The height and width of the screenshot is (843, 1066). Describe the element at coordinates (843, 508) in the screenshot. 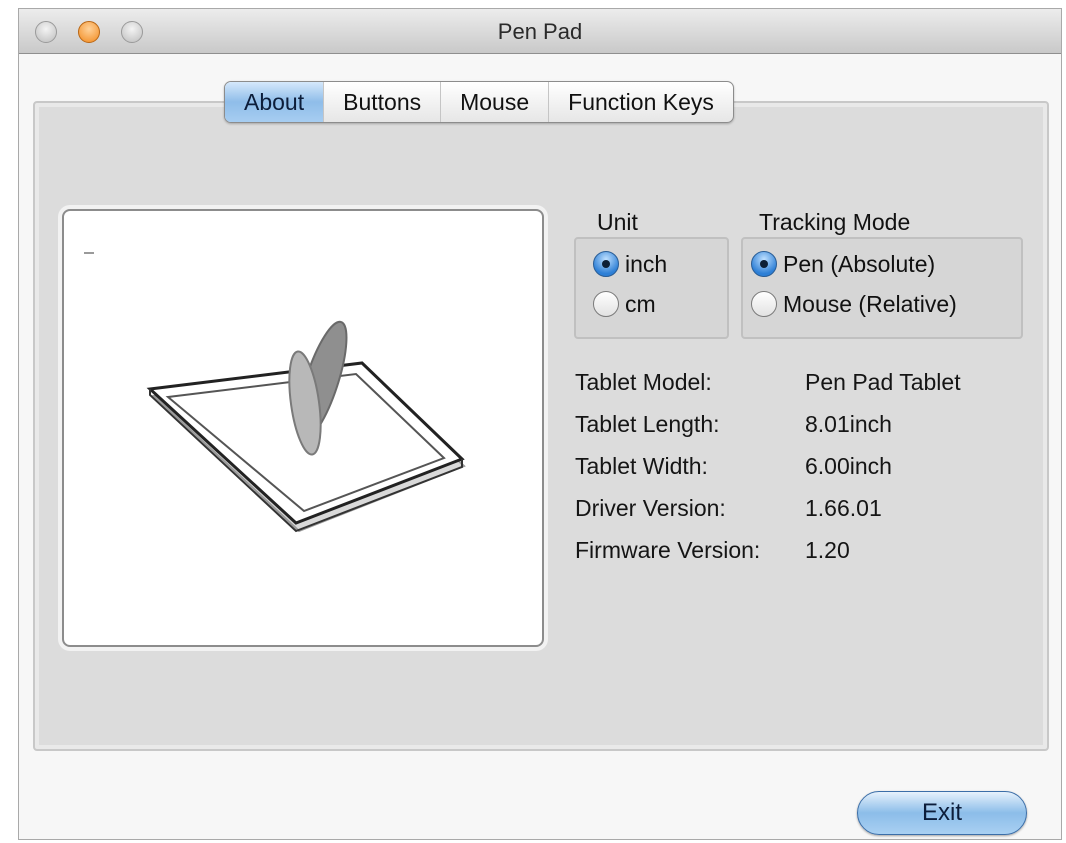

I see `driver-version-value: 1.66.01` at that location.